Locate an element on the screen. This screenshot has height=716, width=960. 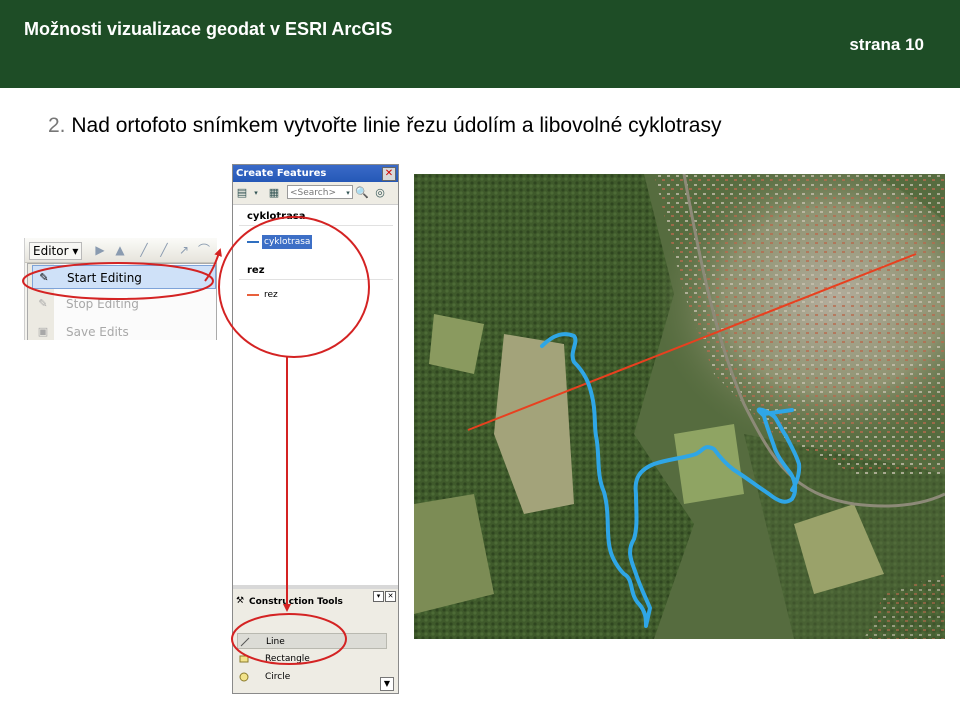
template-list: cyklotrasa cyklotrasa rez rez is located at coordinates (315, 395).